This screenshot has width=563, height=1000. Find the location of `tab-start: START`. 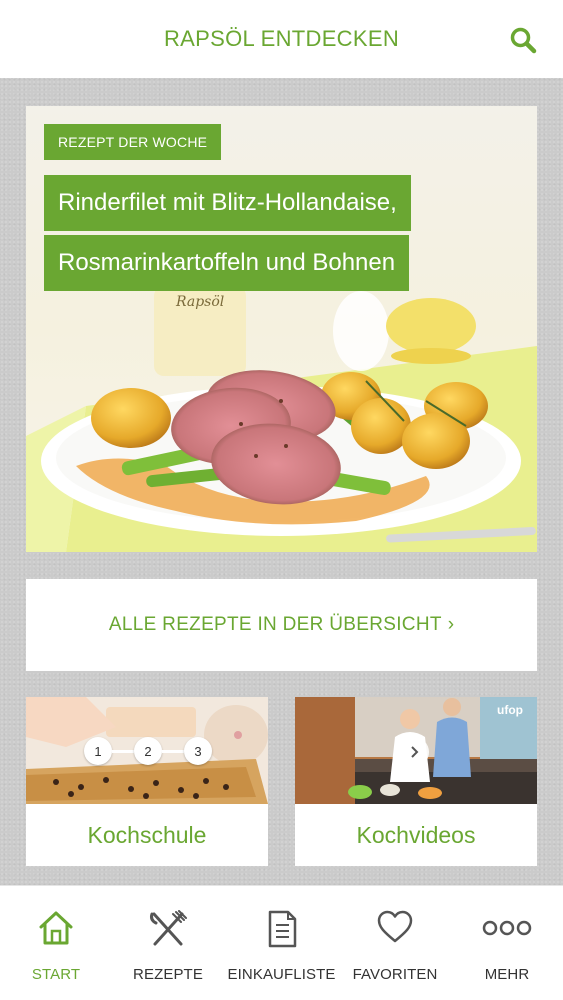

tab-start: START is located at coordinates (56, 943).